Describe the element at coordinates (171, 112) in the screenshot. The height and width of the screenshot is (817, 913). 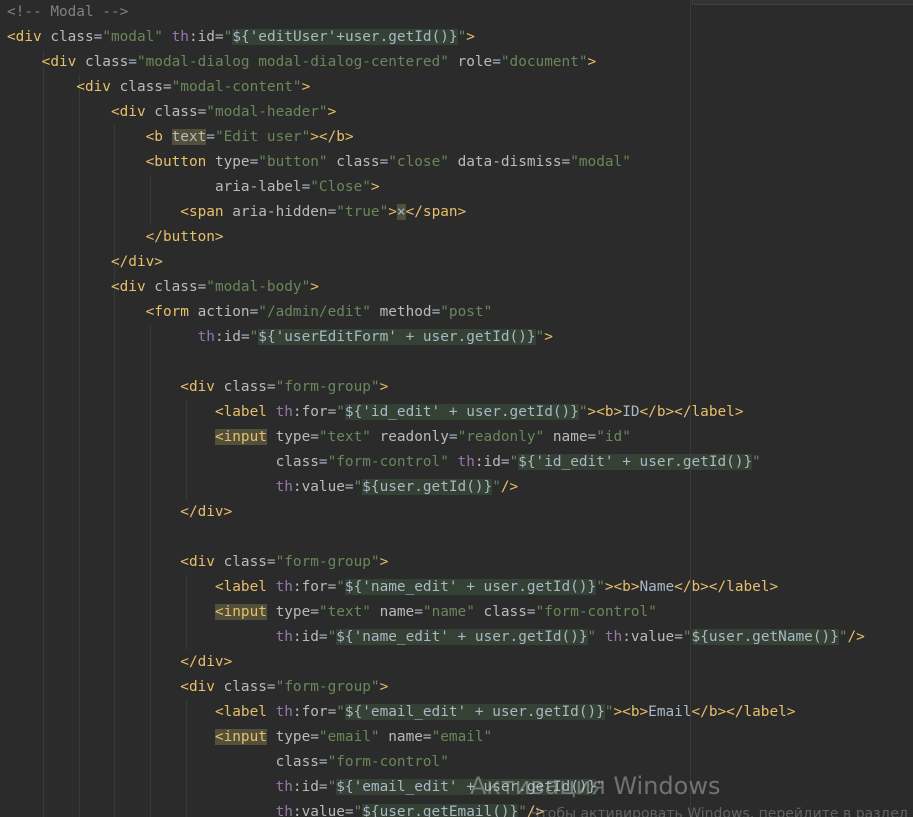
I see `code-line: <div class="modal-header">` at that location.